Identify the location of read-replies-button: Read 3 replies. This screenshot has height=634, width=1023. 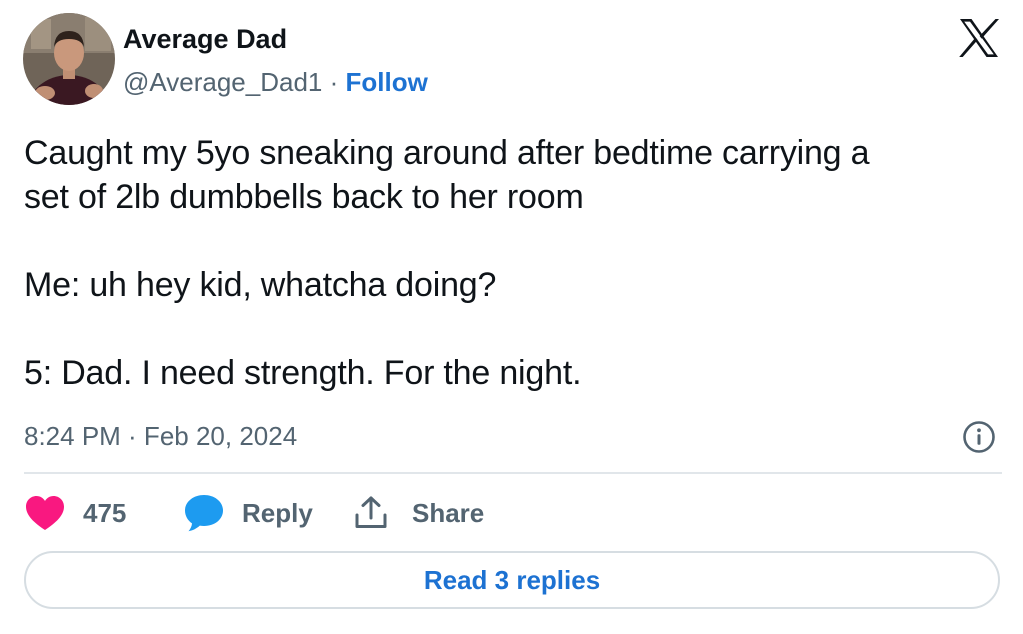
(512, 580).